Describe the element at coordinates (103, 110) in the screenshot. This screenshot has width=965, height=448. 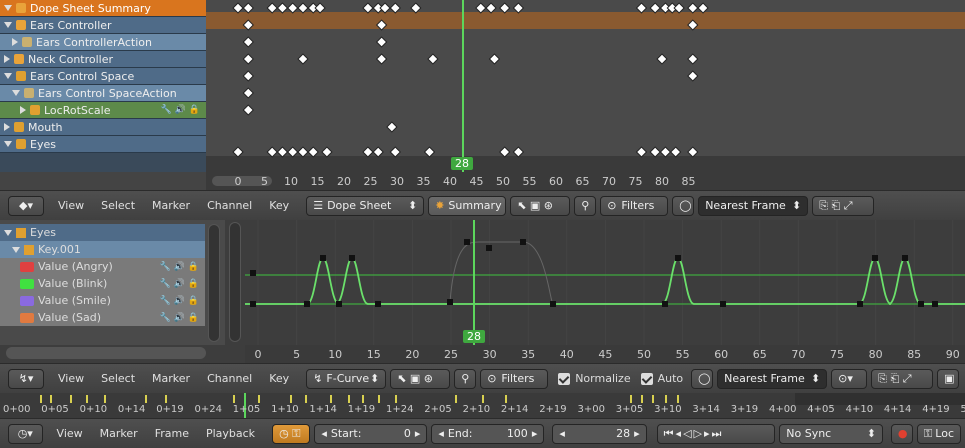
I see `channel-row: LocRotScale 🔧 🔊 🔒` at that location.